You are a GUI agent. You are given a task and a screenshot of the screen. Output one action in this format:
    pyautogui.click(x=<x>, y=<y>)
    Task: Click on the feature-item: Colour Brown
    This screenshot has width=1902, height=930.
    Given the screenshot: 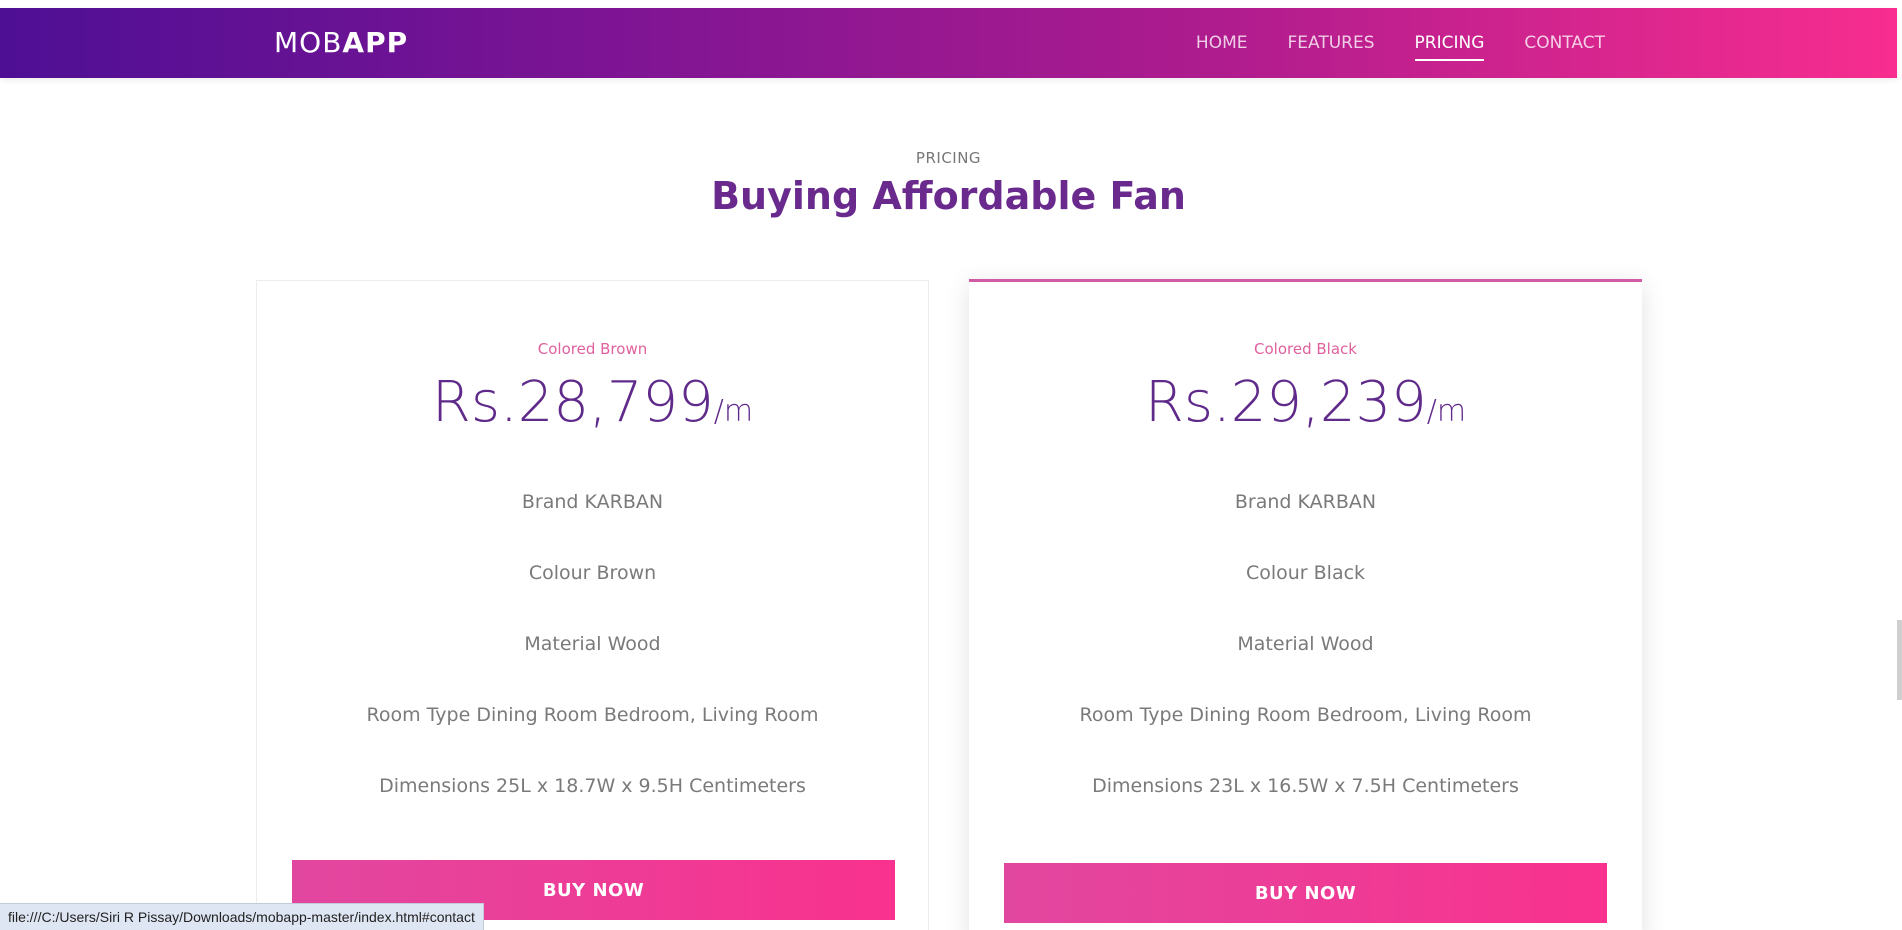 What is the action you would take?
    pyautogui.click(x=592, y=573)
    